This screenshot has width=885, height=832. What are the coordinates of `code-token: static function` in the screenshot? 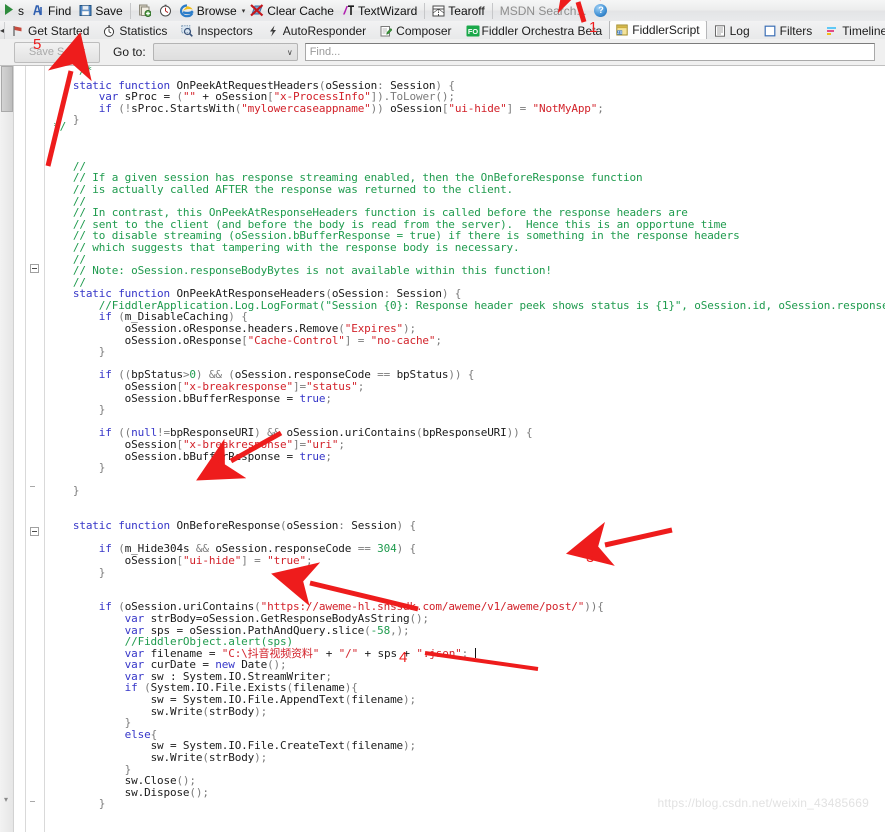 It's located at (124, 526).